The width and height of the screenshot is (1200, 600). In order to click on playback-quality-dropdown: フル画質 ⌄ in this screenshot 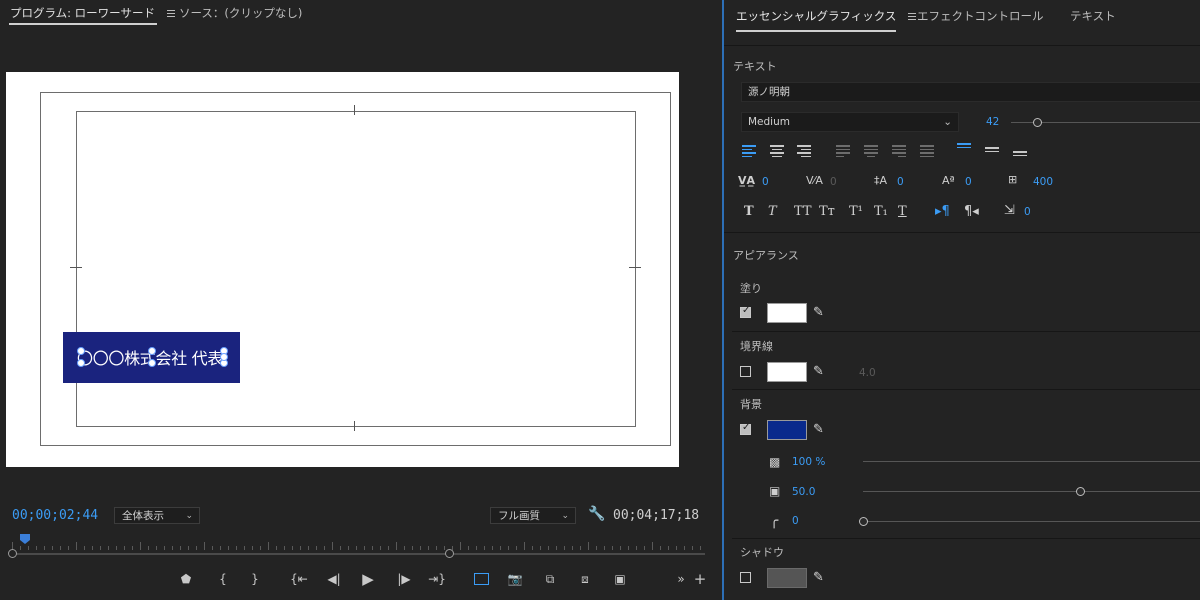, I will do `click(533, 515)`.